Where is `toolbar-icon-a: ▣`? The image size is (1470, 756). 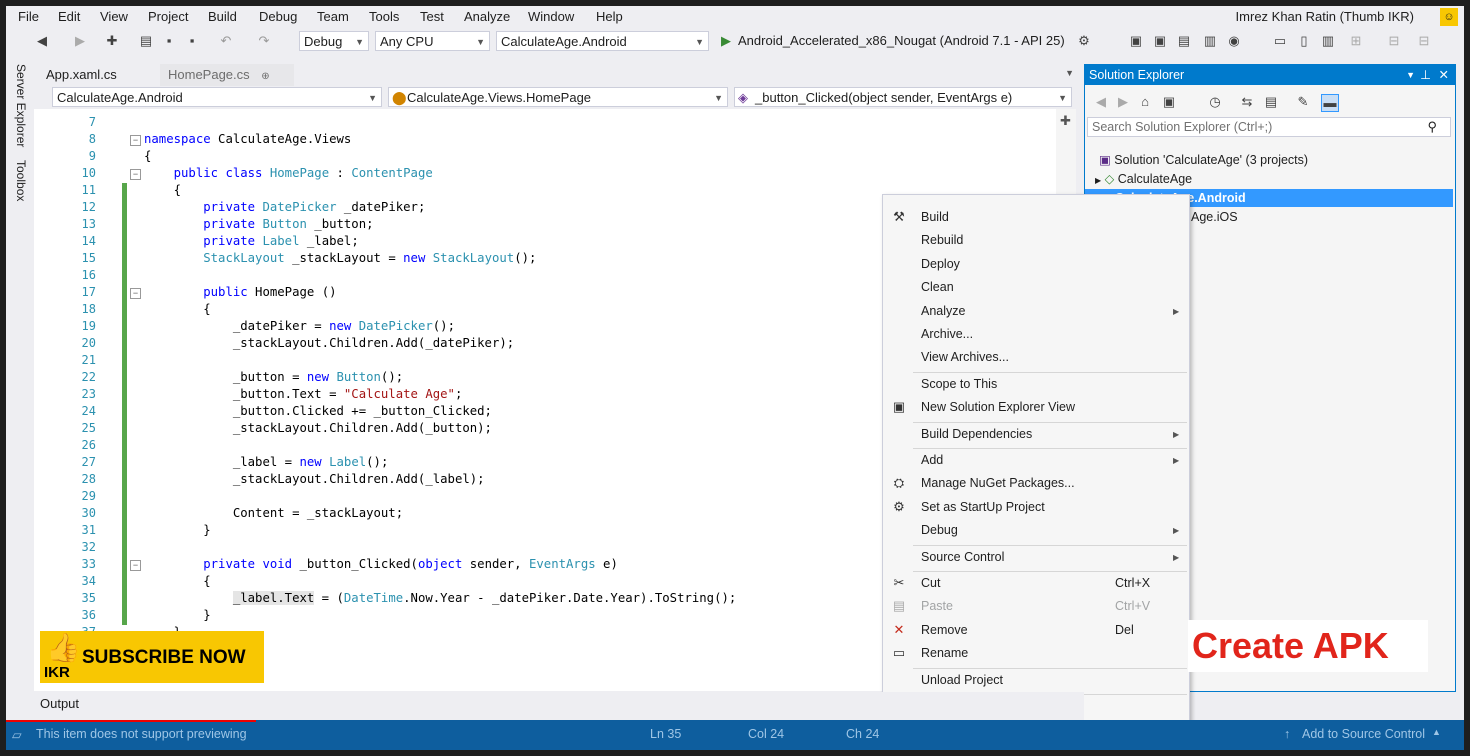 toolbar-icon-a: ▣ is located at coordinates (1136, 41).